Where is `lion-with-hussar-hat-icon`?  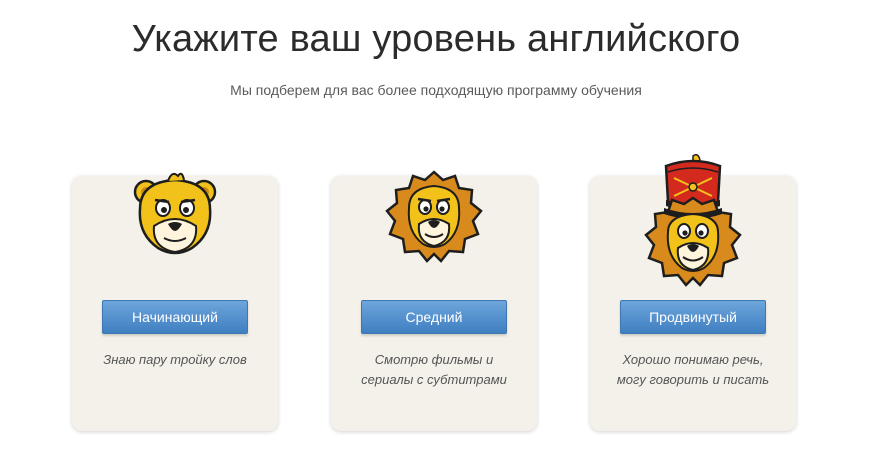 lion-with-hussar-hat-icon is located at coordinates (693, 221).